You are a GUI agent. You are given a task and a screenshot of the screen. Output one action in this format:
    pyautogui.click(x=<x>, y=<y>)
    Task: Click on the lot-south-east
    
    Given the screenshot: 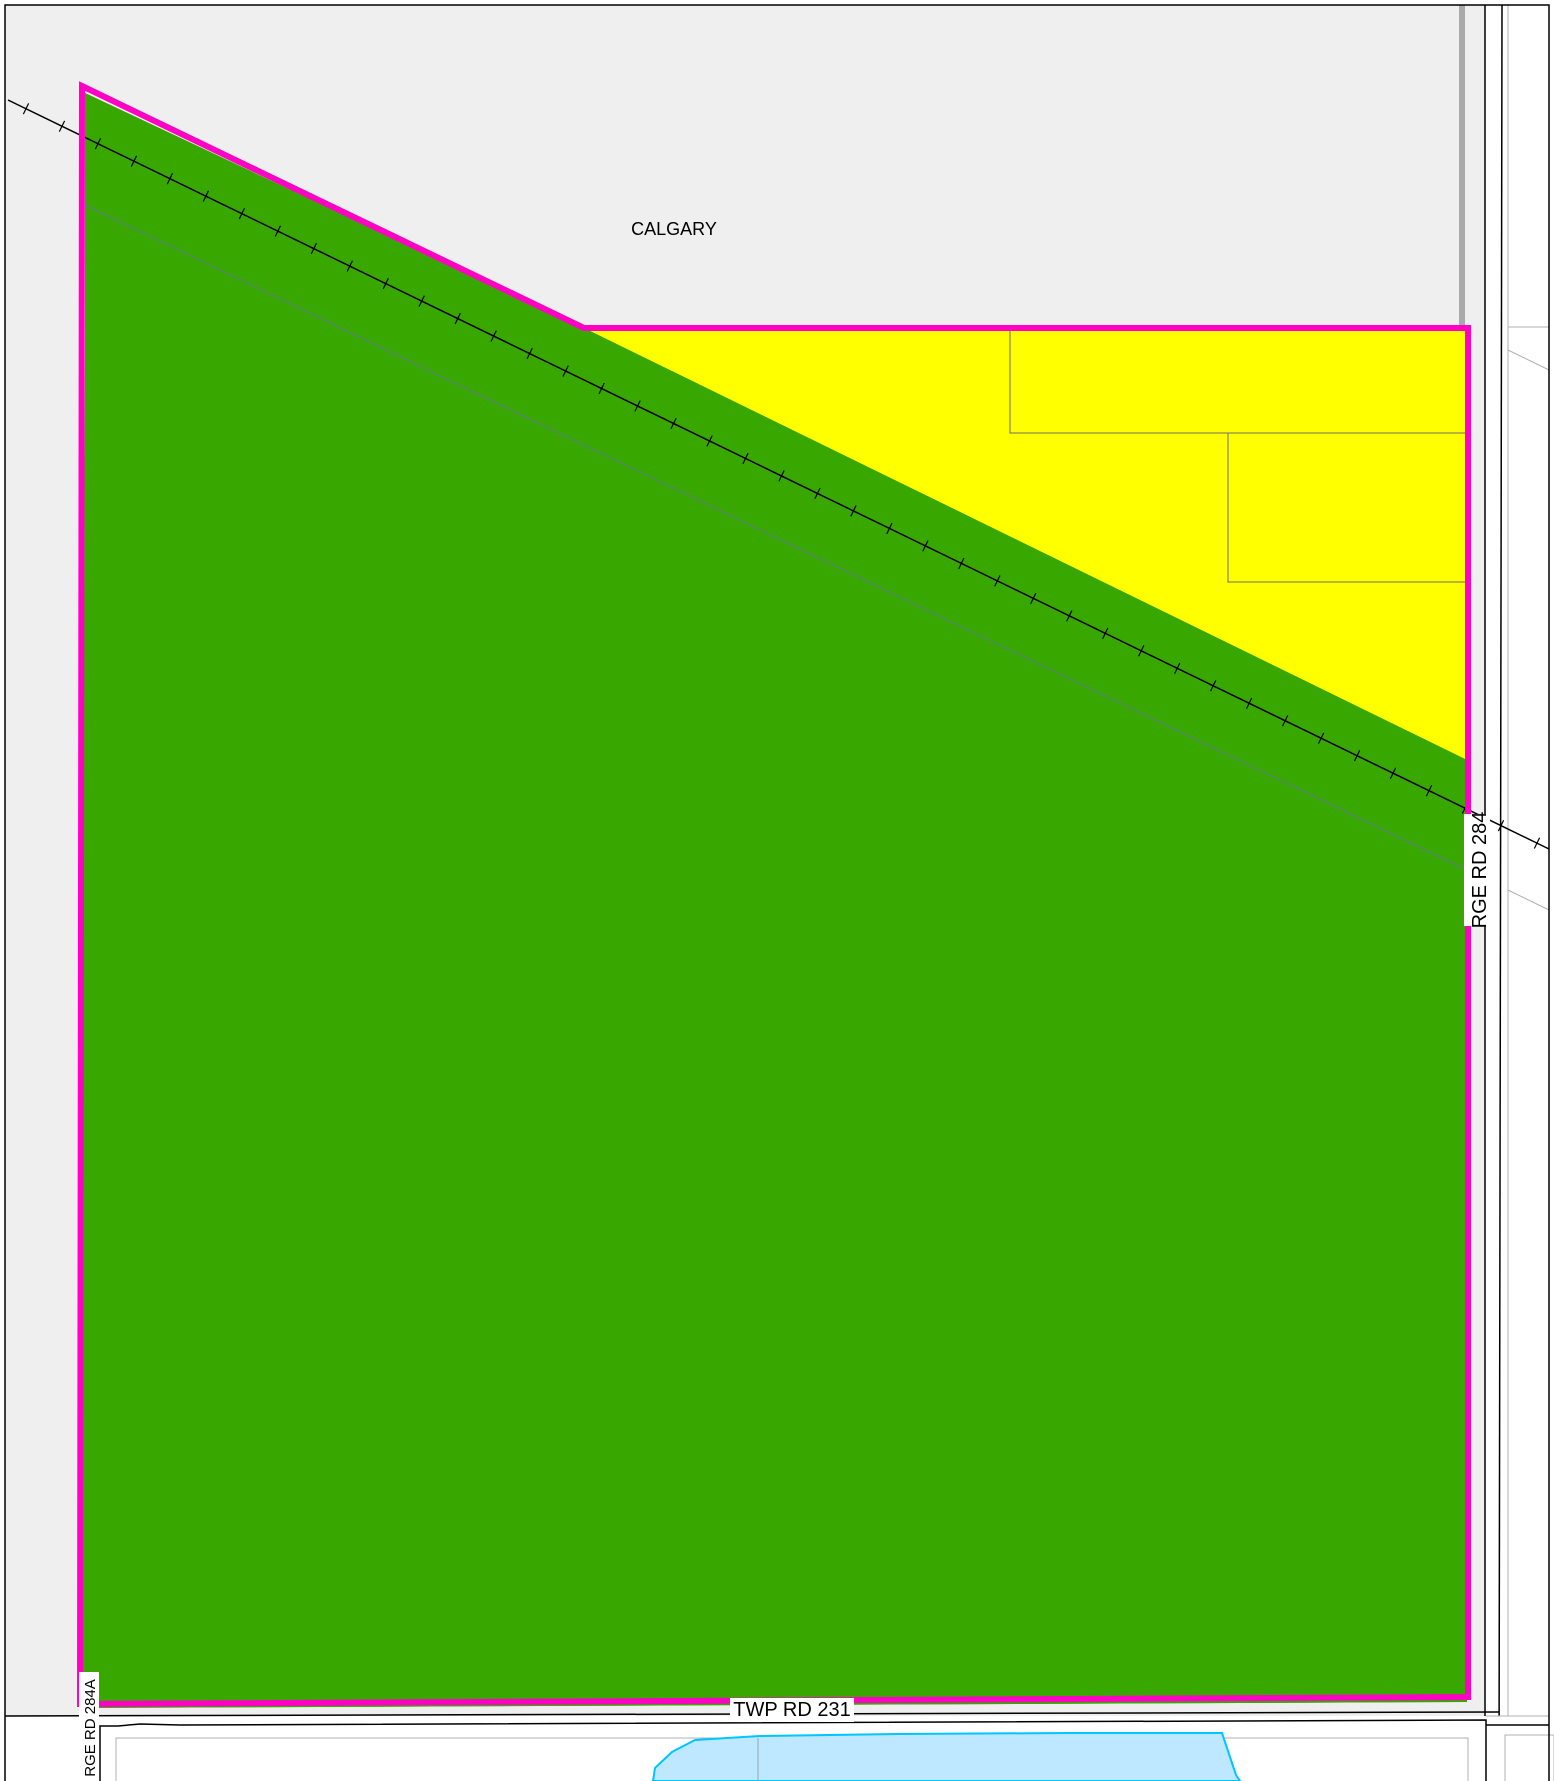 What is the action you would take?
    pyautogui.click(x=1529, y=1757)
    